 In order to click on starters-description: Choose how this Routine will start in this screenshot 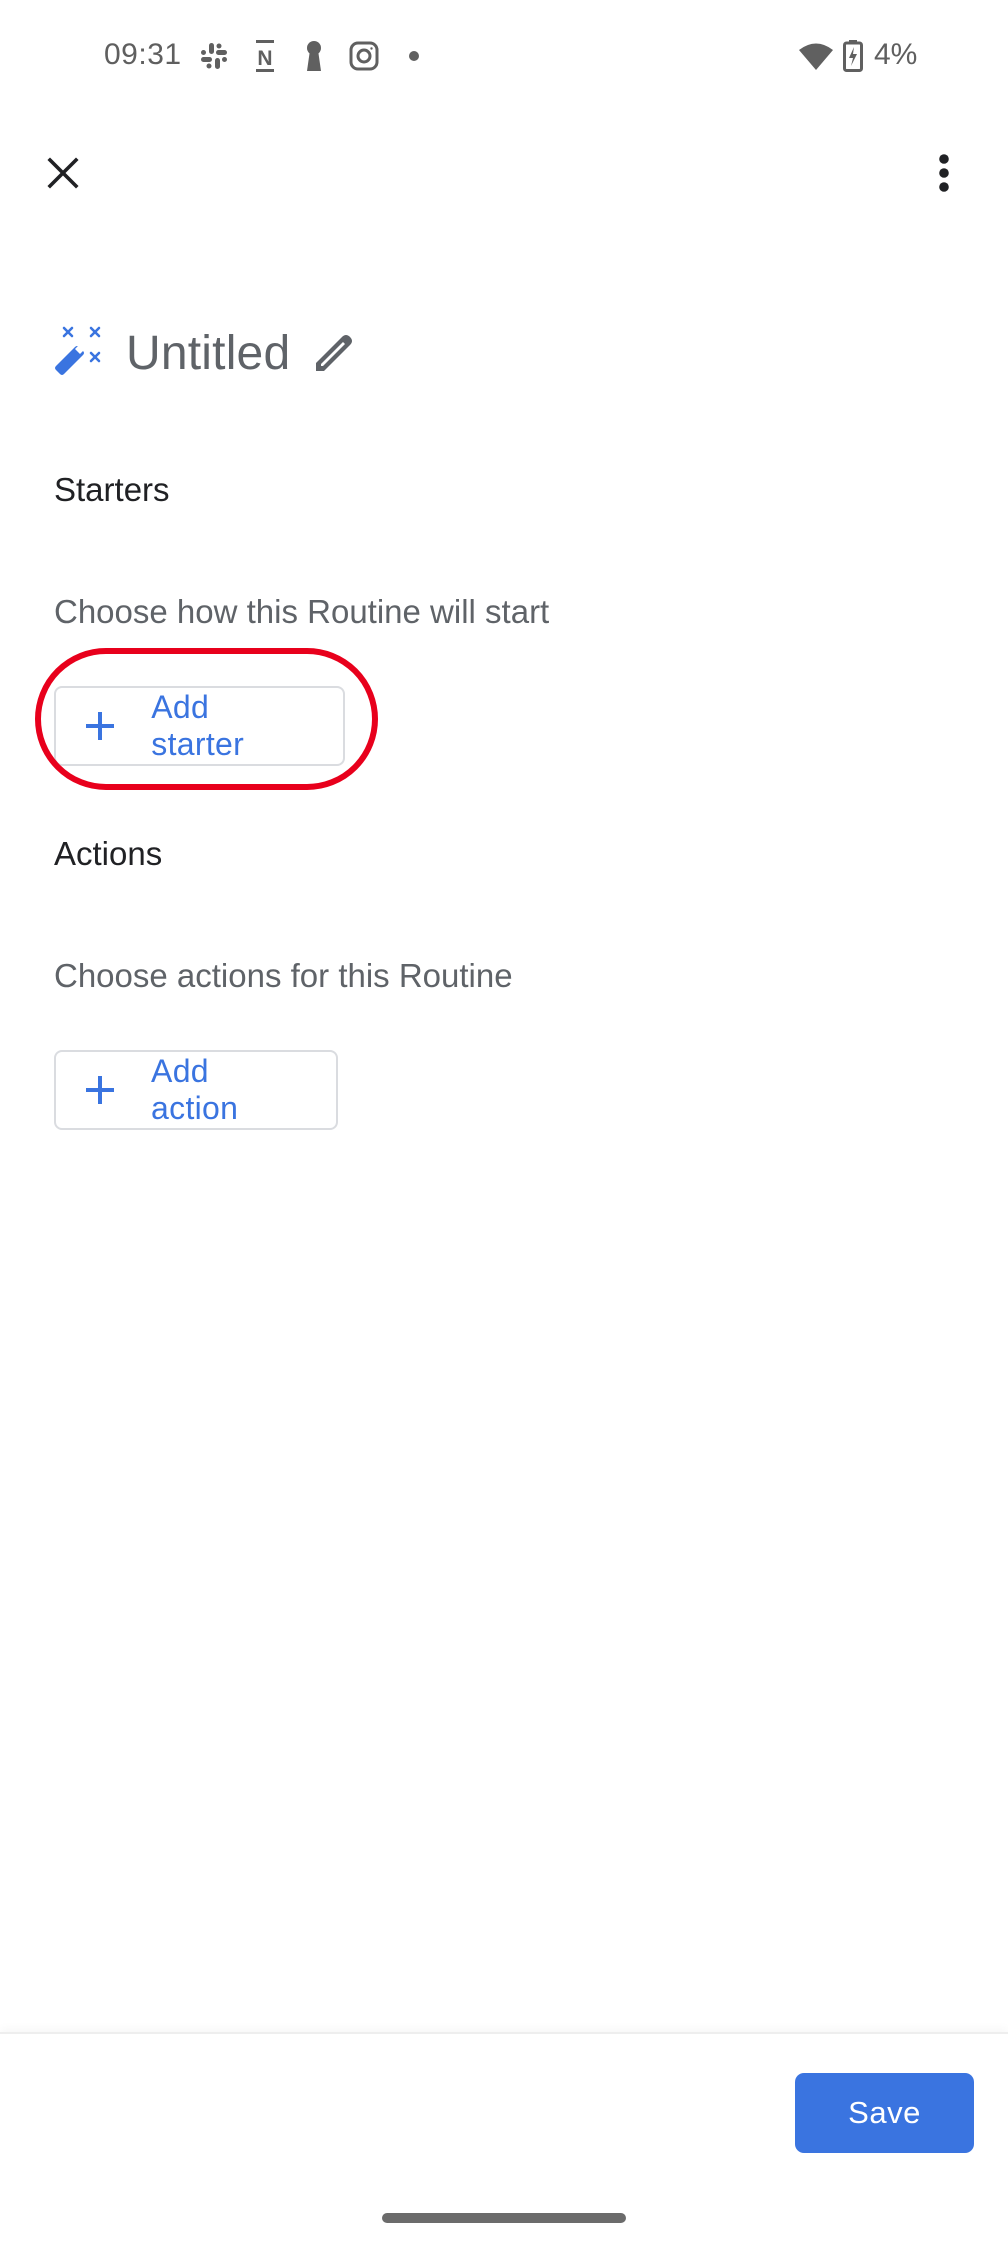, I will do `click(302, 611)`.